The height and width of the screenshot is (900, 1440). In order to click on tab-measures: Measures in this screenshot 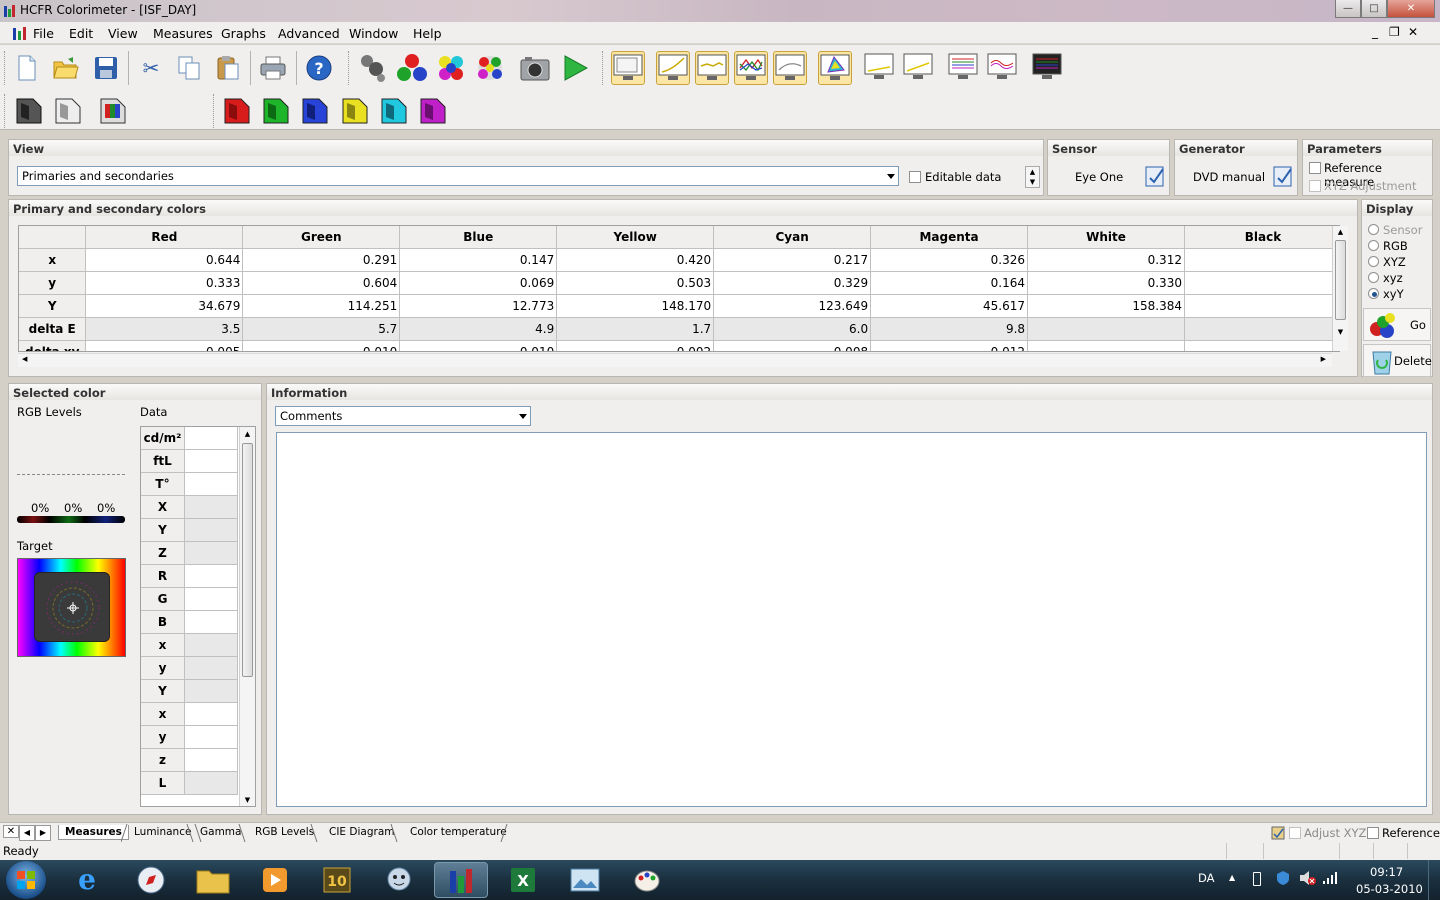, I will do `click(93, 832)`.